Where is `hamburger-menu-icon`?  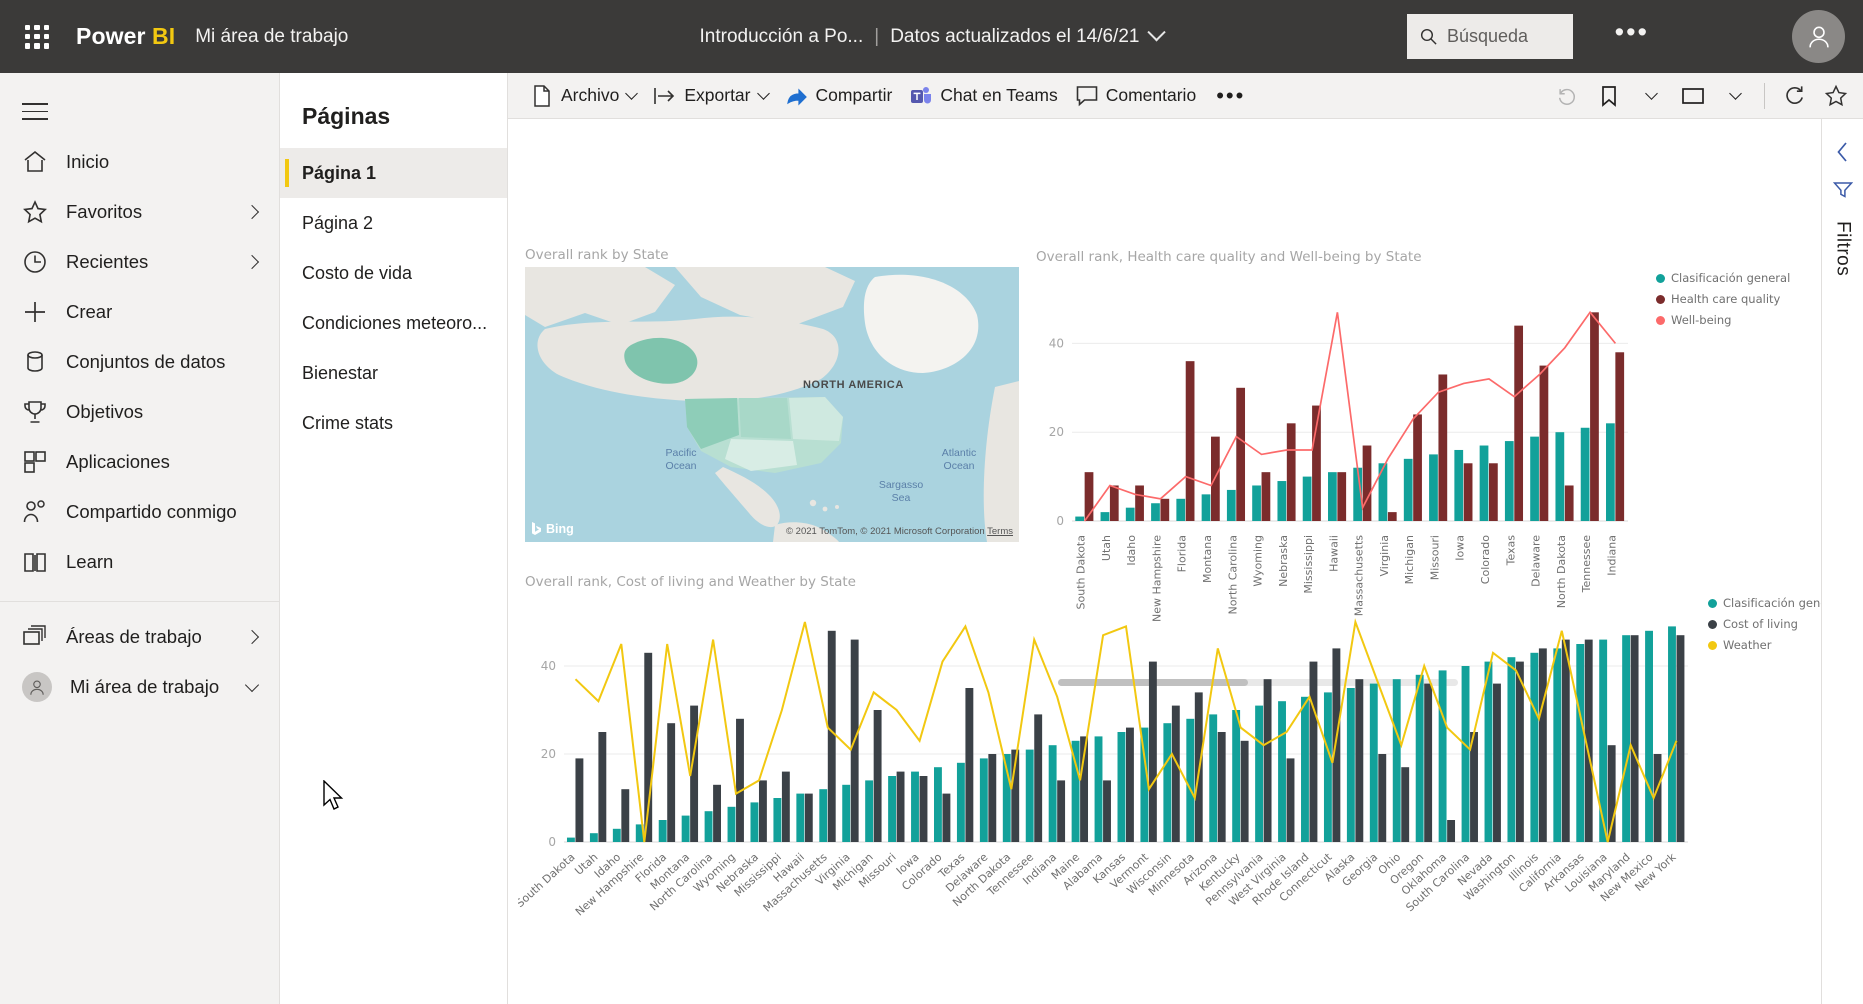
hamburger-menu-icon is located at coordinates (35, 112).